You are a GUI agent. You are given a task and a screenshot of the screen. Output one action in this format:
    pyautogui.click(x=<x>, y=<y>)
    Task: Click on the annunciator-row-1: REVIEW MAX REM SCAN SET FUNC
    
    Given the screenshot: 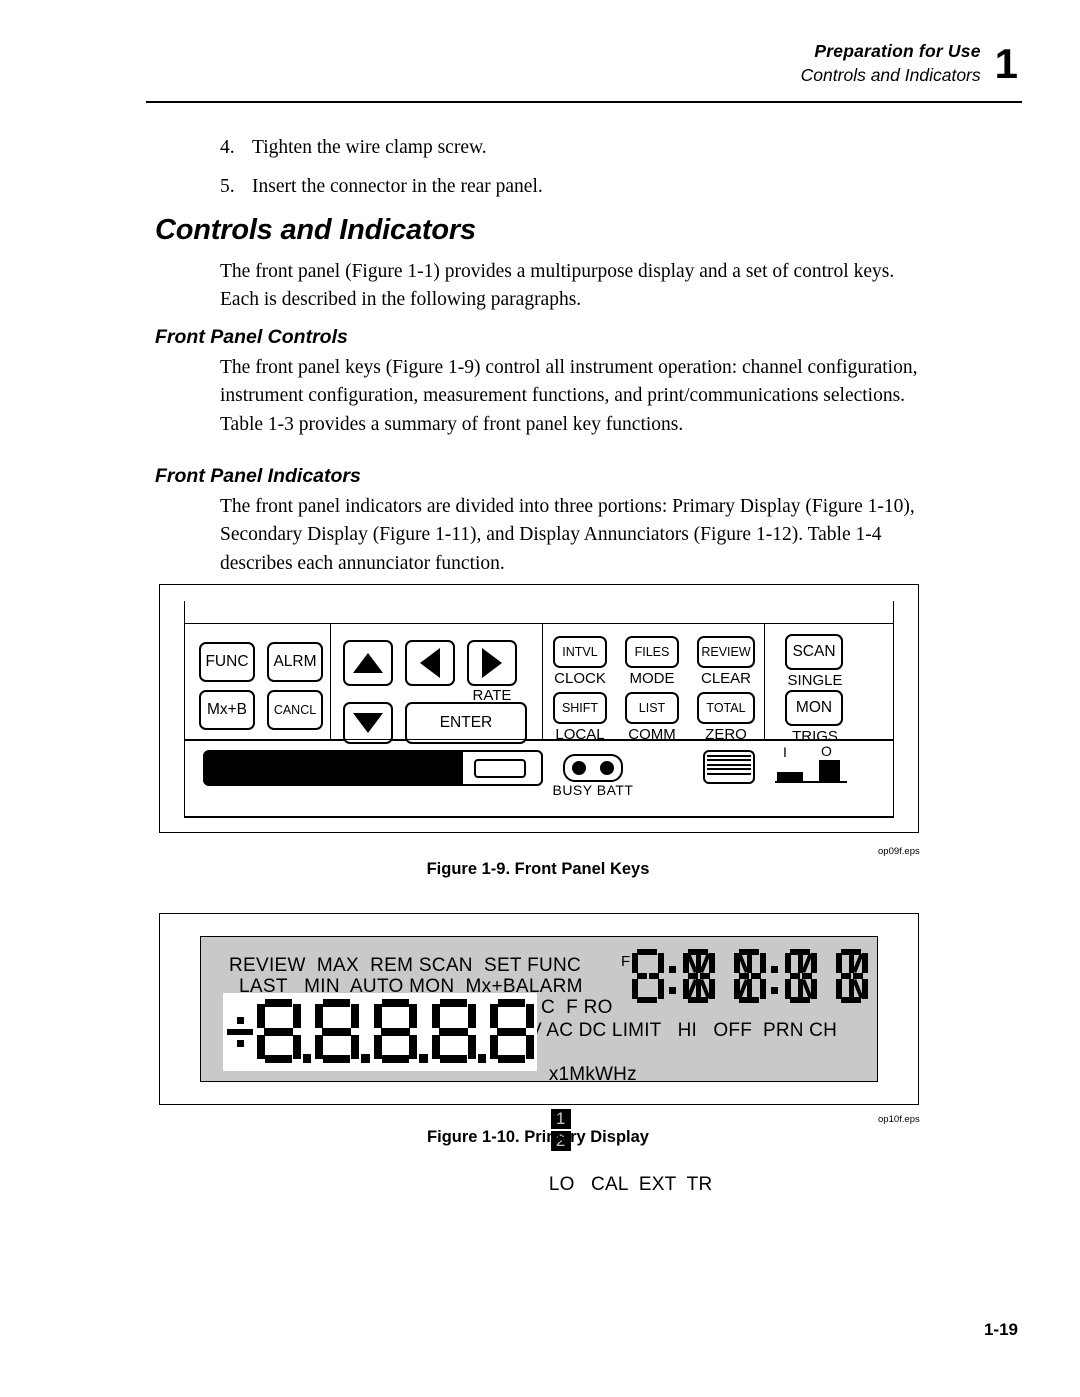 What is the action you would take?
    pyautogui.click(x=405, y=965)
    